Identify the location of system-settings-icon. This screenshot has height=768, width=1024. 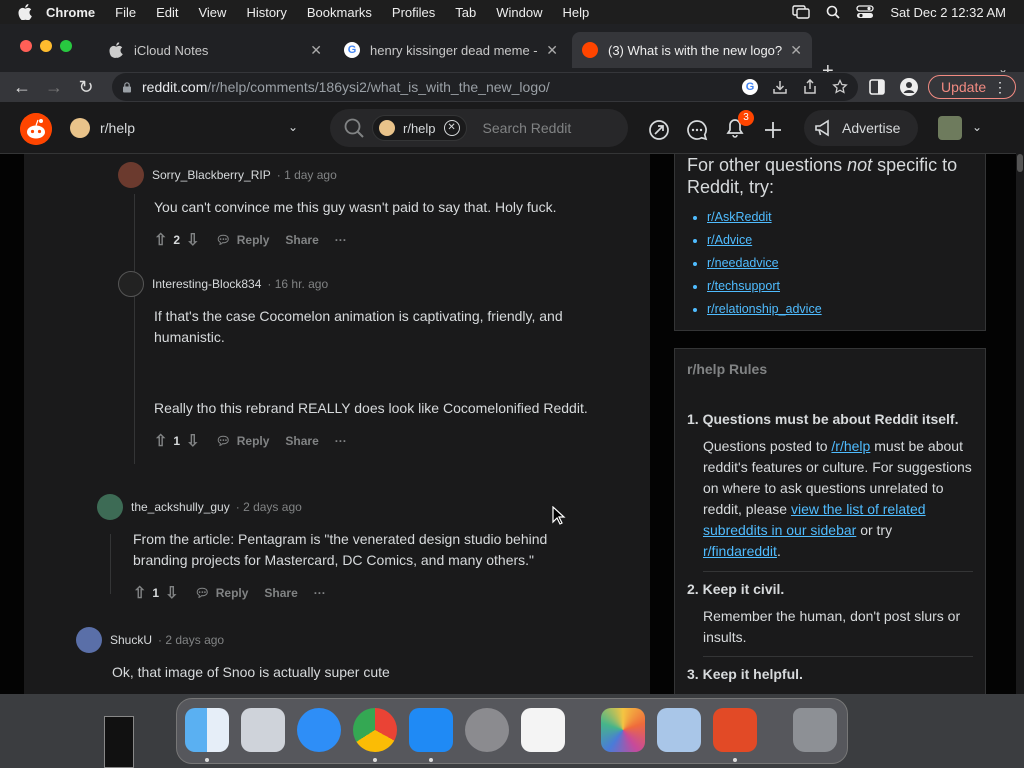
(487, 730).